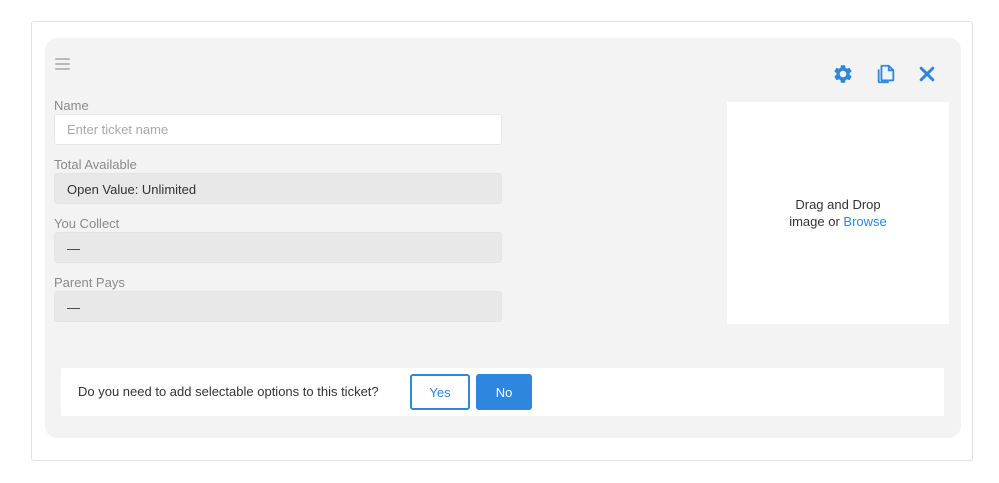 The image size is (999, 483). I want to click on image-dropzone: Drag and Drop image or Browse, so click(838, 213).